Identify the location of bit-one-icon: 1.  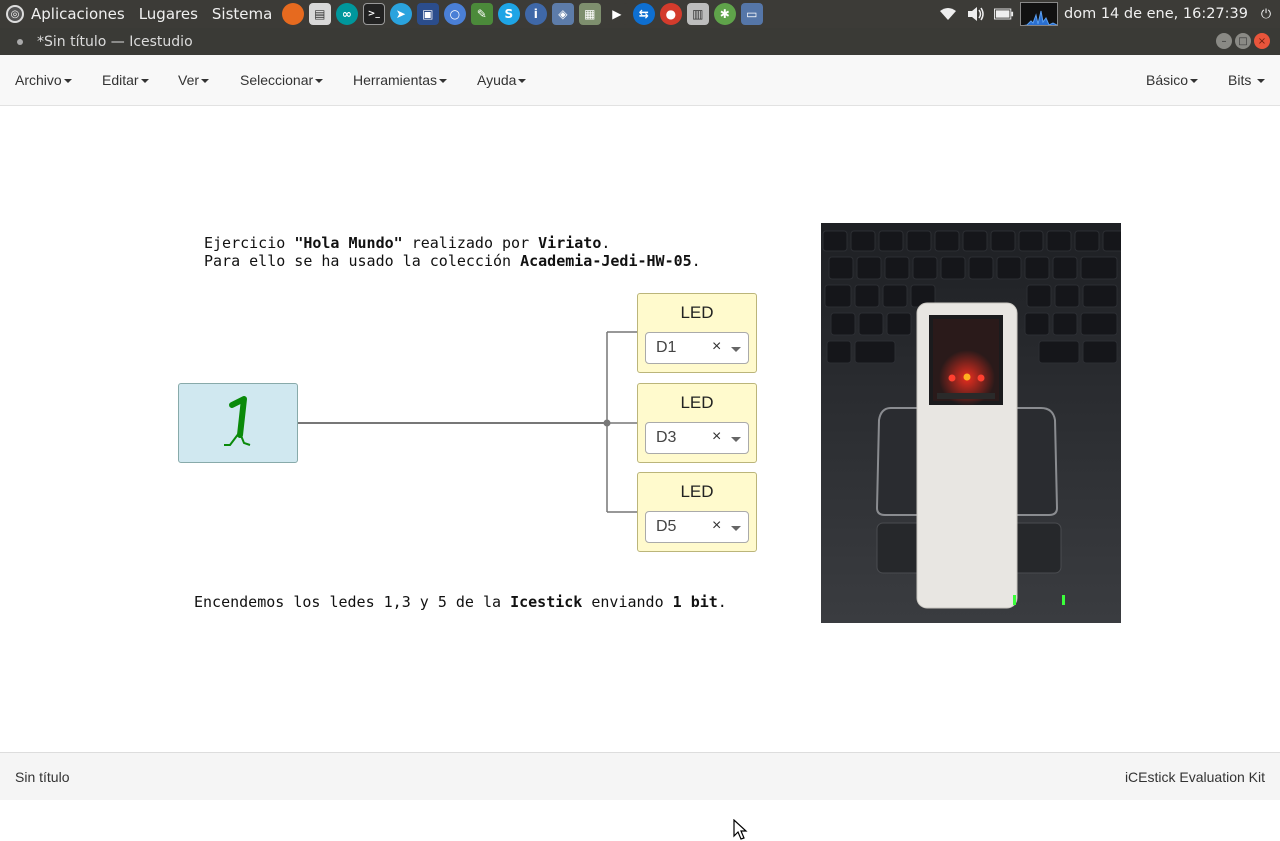
(237, 421).